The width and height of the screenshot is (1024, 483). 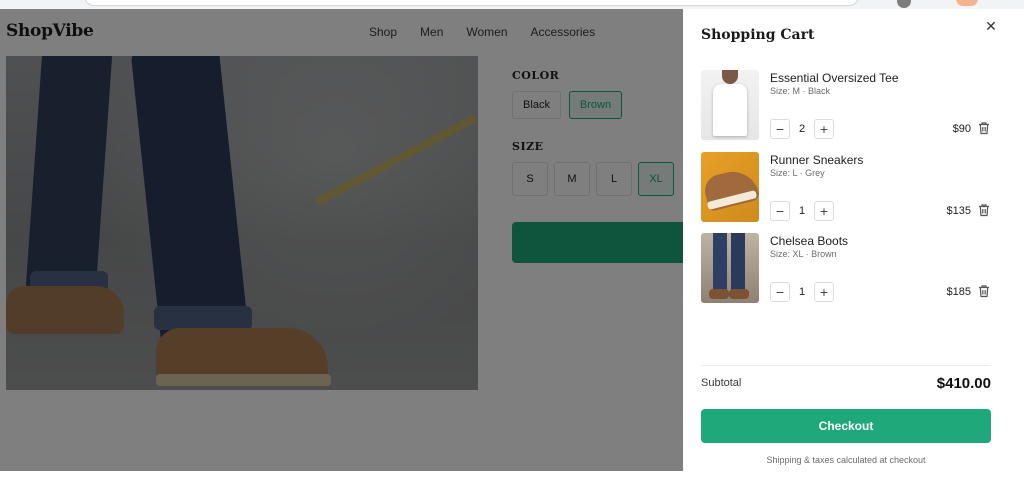 I want to click on item-meta: Size: L · Grey, so click(x=797, y=173).